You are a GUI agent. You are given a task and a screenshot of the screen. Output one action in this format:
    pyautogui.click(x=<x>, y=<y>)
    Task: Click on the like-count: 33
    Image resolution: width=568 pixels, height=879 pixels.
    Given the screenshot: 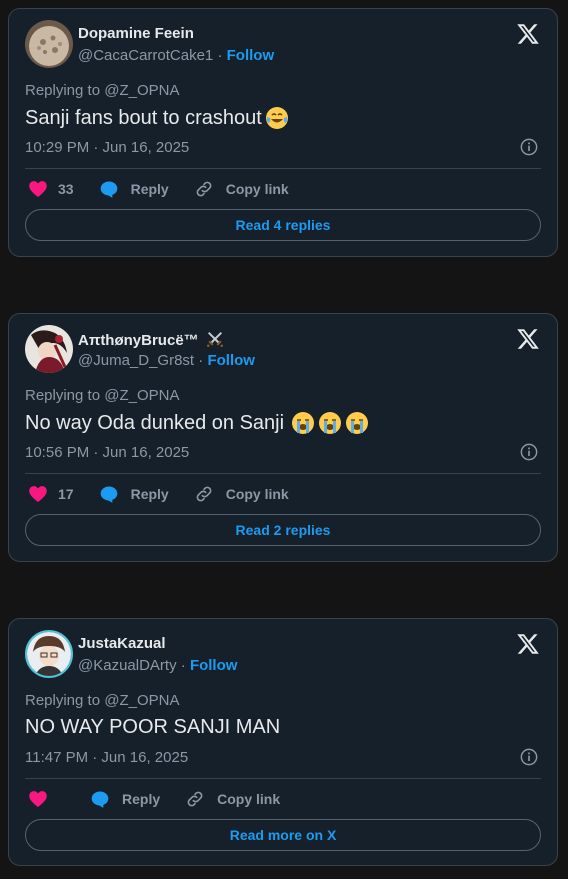 What is the action you would take?
    pyautogui.click(x=66, y=189)
    